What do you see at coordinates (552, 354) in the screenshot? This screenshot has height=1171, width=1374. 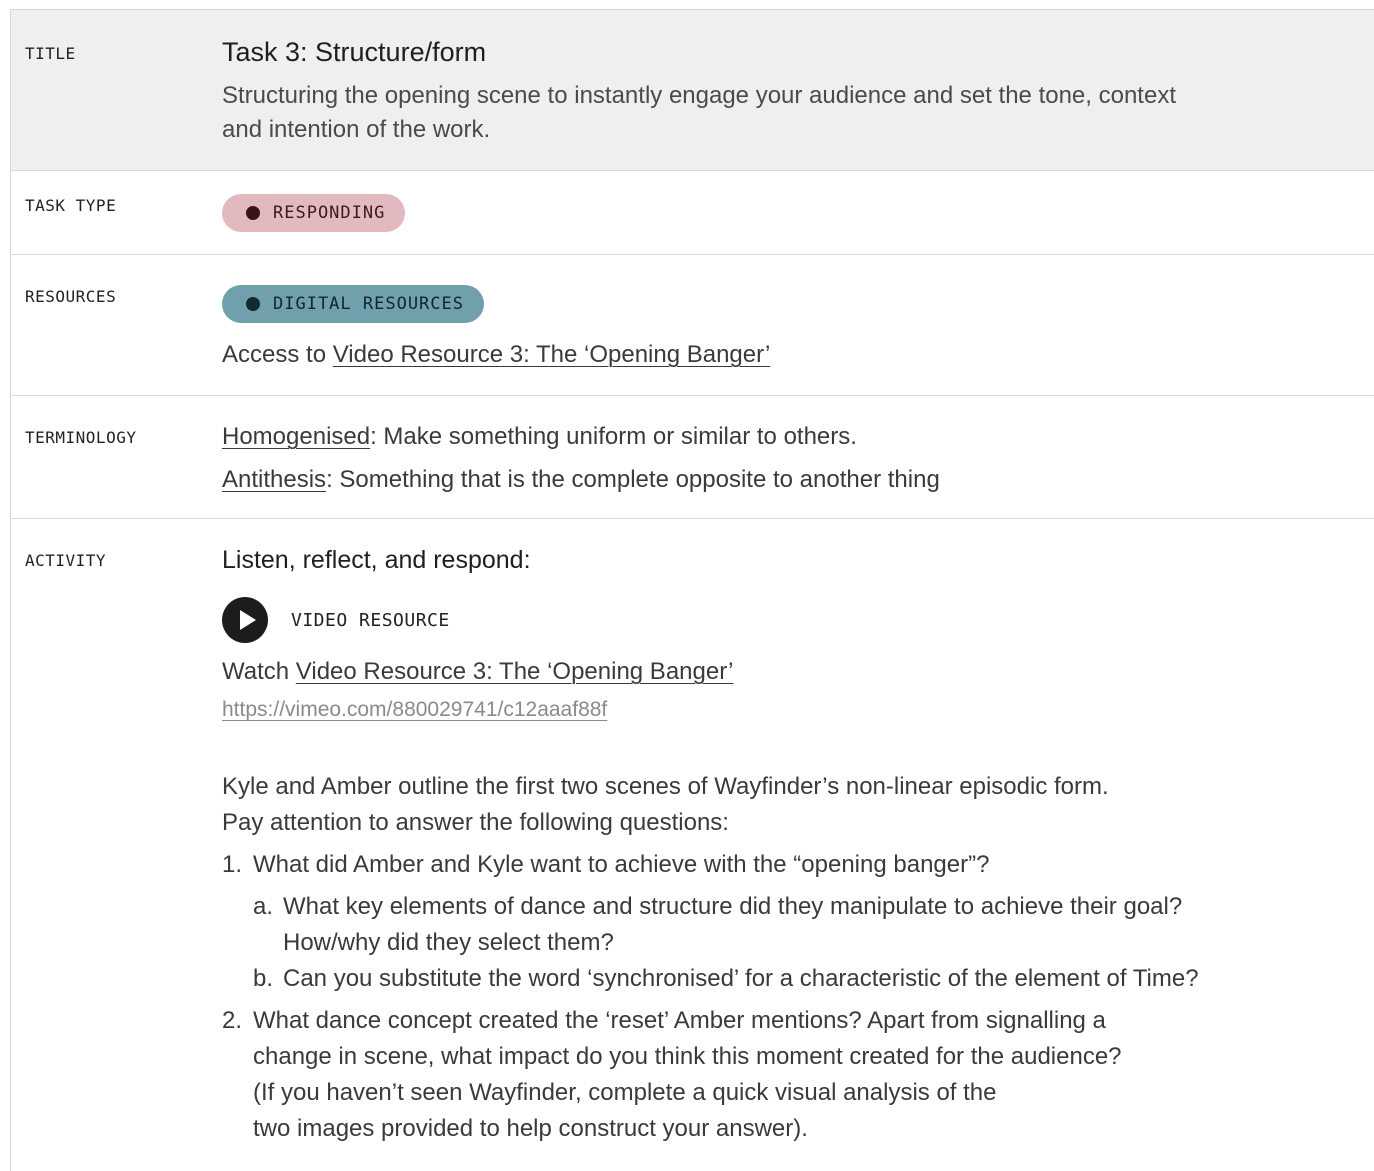 I see `video-resource-link: Video Resource 3: The ‘Opening Banger’` at bounding box center [552, 354].